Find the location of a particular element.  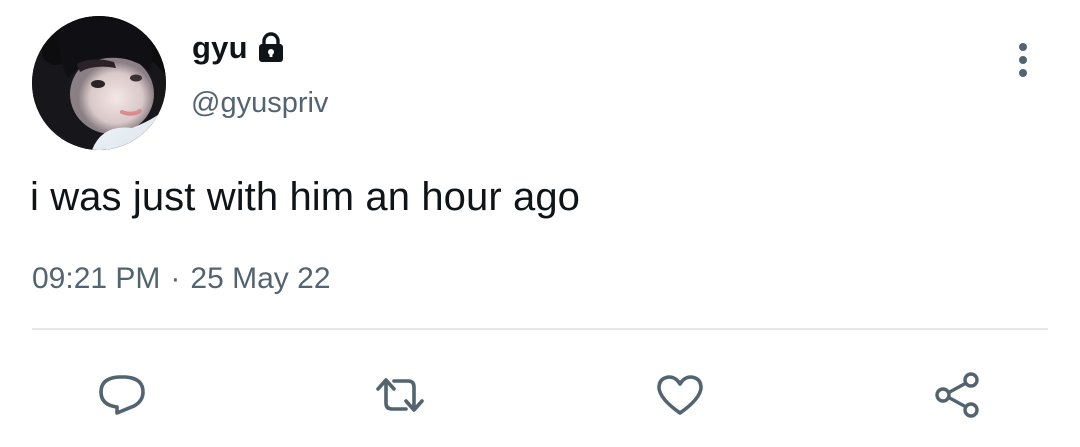

like-button is located at coordinates (680, 395).